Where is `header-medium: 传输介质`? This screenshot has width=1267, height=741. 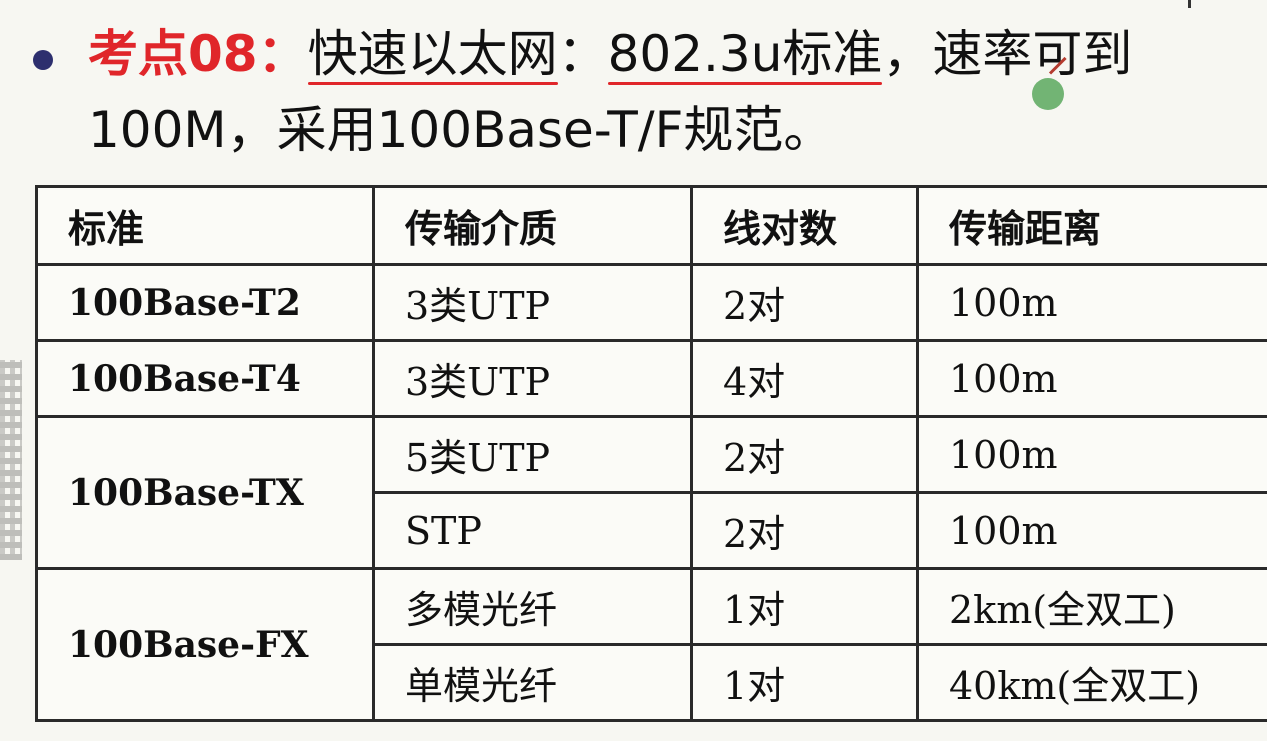
header-medium: 传输介质 is located at coordinates (532, 225).